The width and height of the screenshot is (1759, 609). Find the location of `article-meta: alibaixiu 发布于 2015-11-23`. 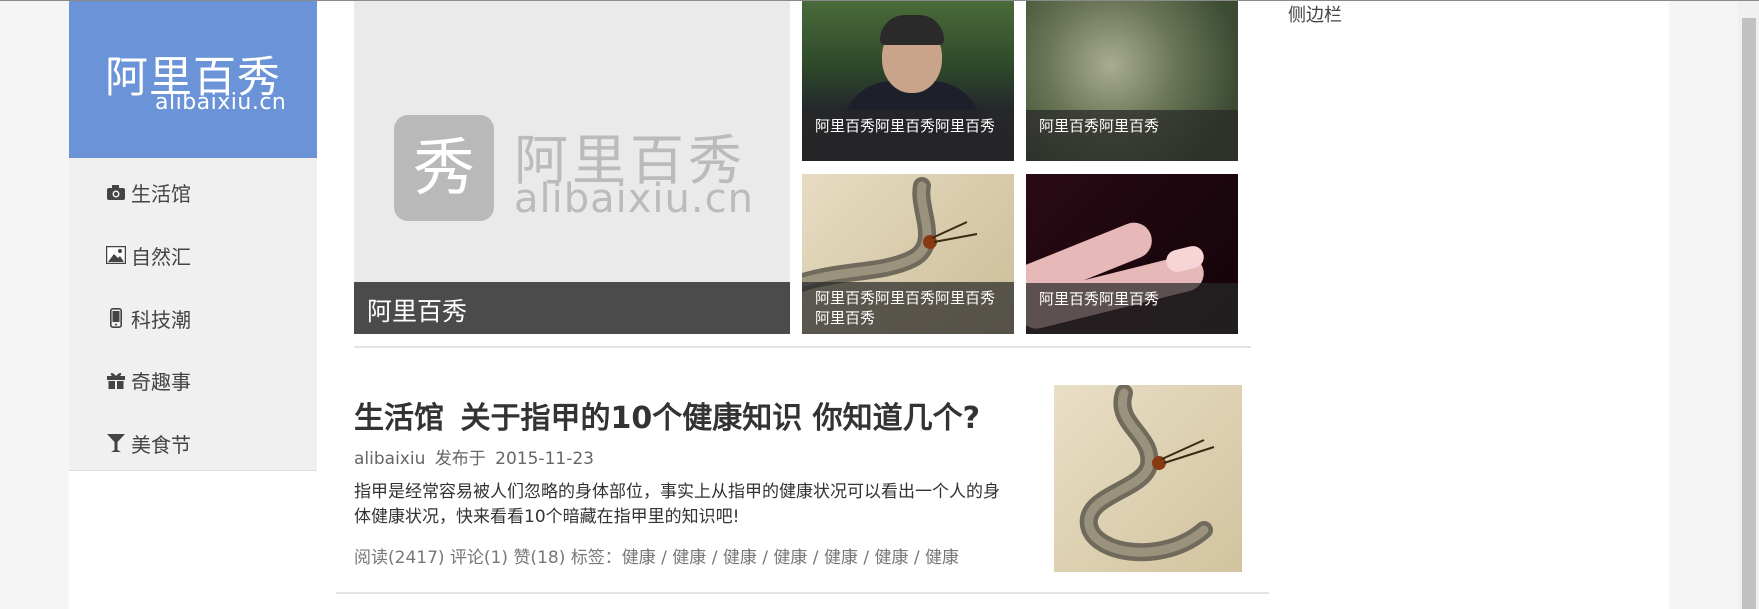

article-meta: alibaixiu 发布于 2015-11-23 is located at coordinates (474, 456).